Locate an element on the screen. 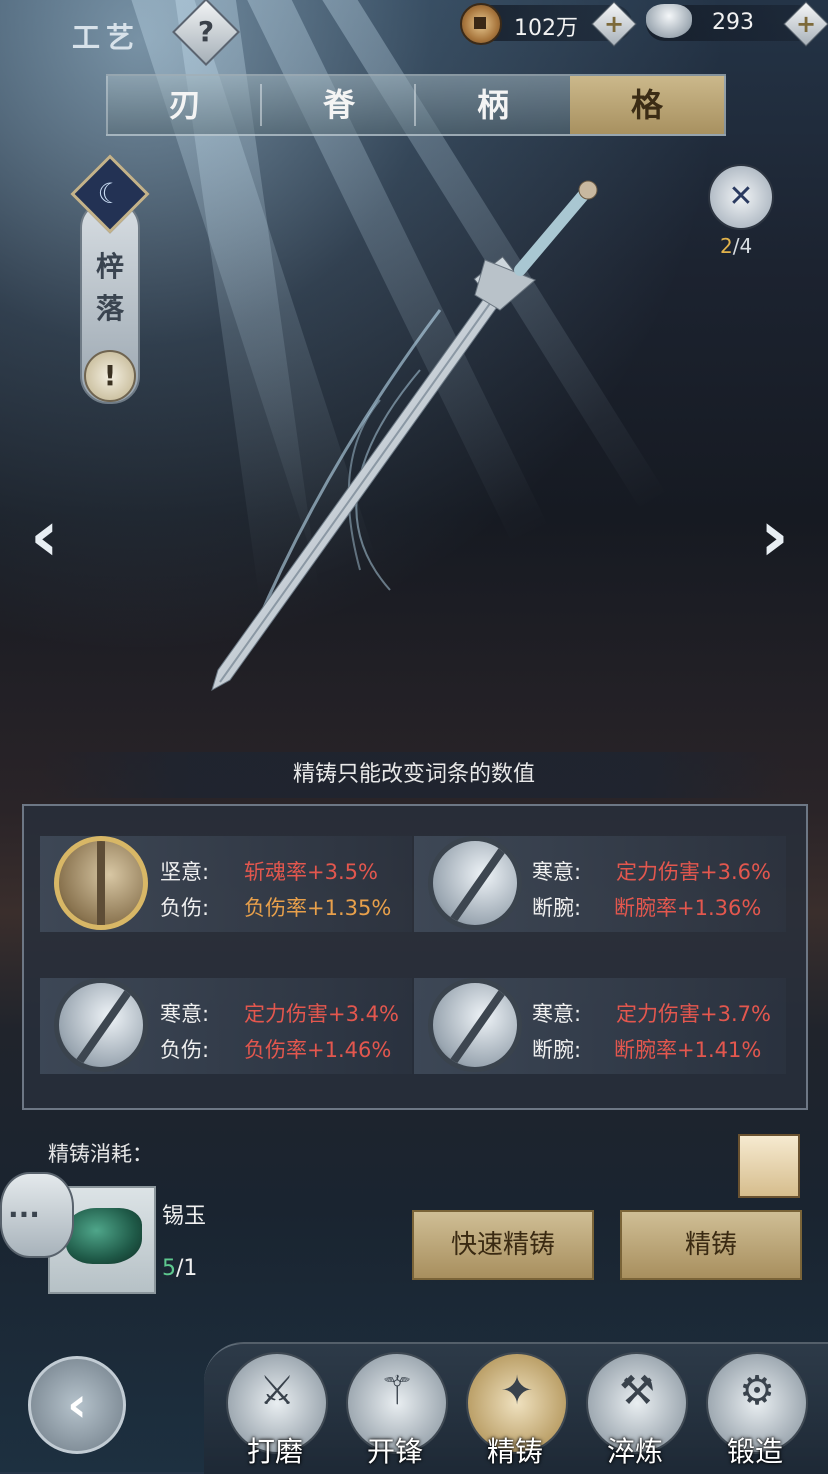  sharpen-icon: ⚚ is located at coordinates (397, 1391).